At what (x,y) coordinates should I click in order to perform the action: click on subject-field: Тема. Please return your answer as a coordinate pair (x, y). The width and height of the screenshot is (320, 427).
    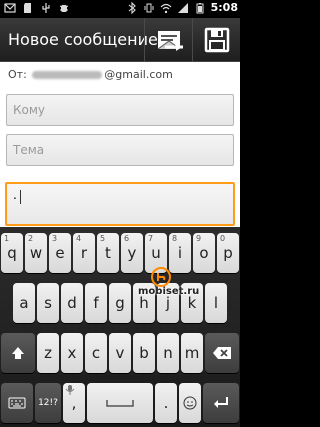
    Looking at the image, I should click on (120, 150).